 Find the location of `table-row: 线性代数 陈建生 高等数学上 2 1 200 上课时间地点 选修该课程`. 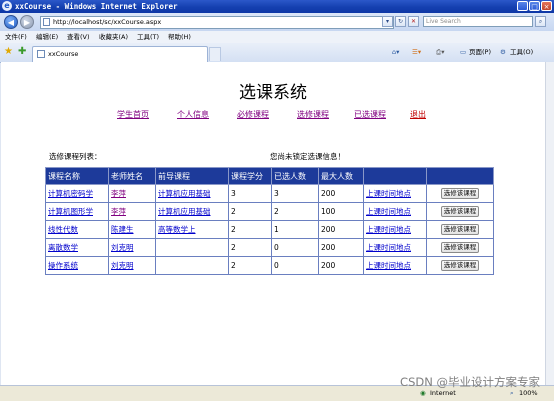

table-row: 线性代数 陈建生 高等数学上 2 1 200 上课时间地点 选修该课程 is located at coordinates (269, 229).